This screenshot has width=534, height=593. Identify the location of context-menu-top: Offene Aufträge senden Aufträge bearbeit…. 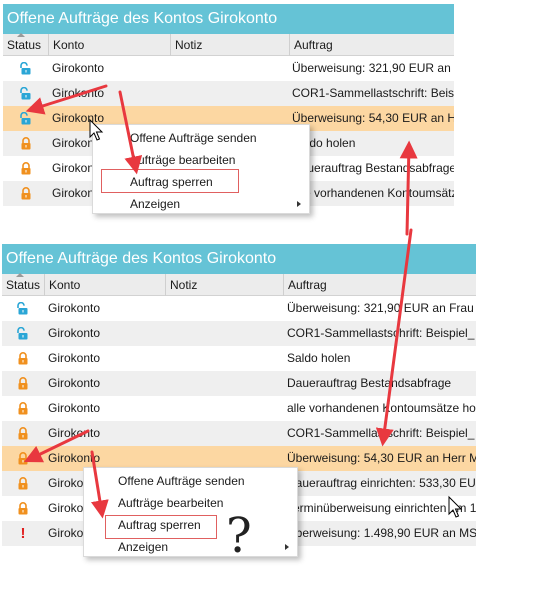
(201, 169).